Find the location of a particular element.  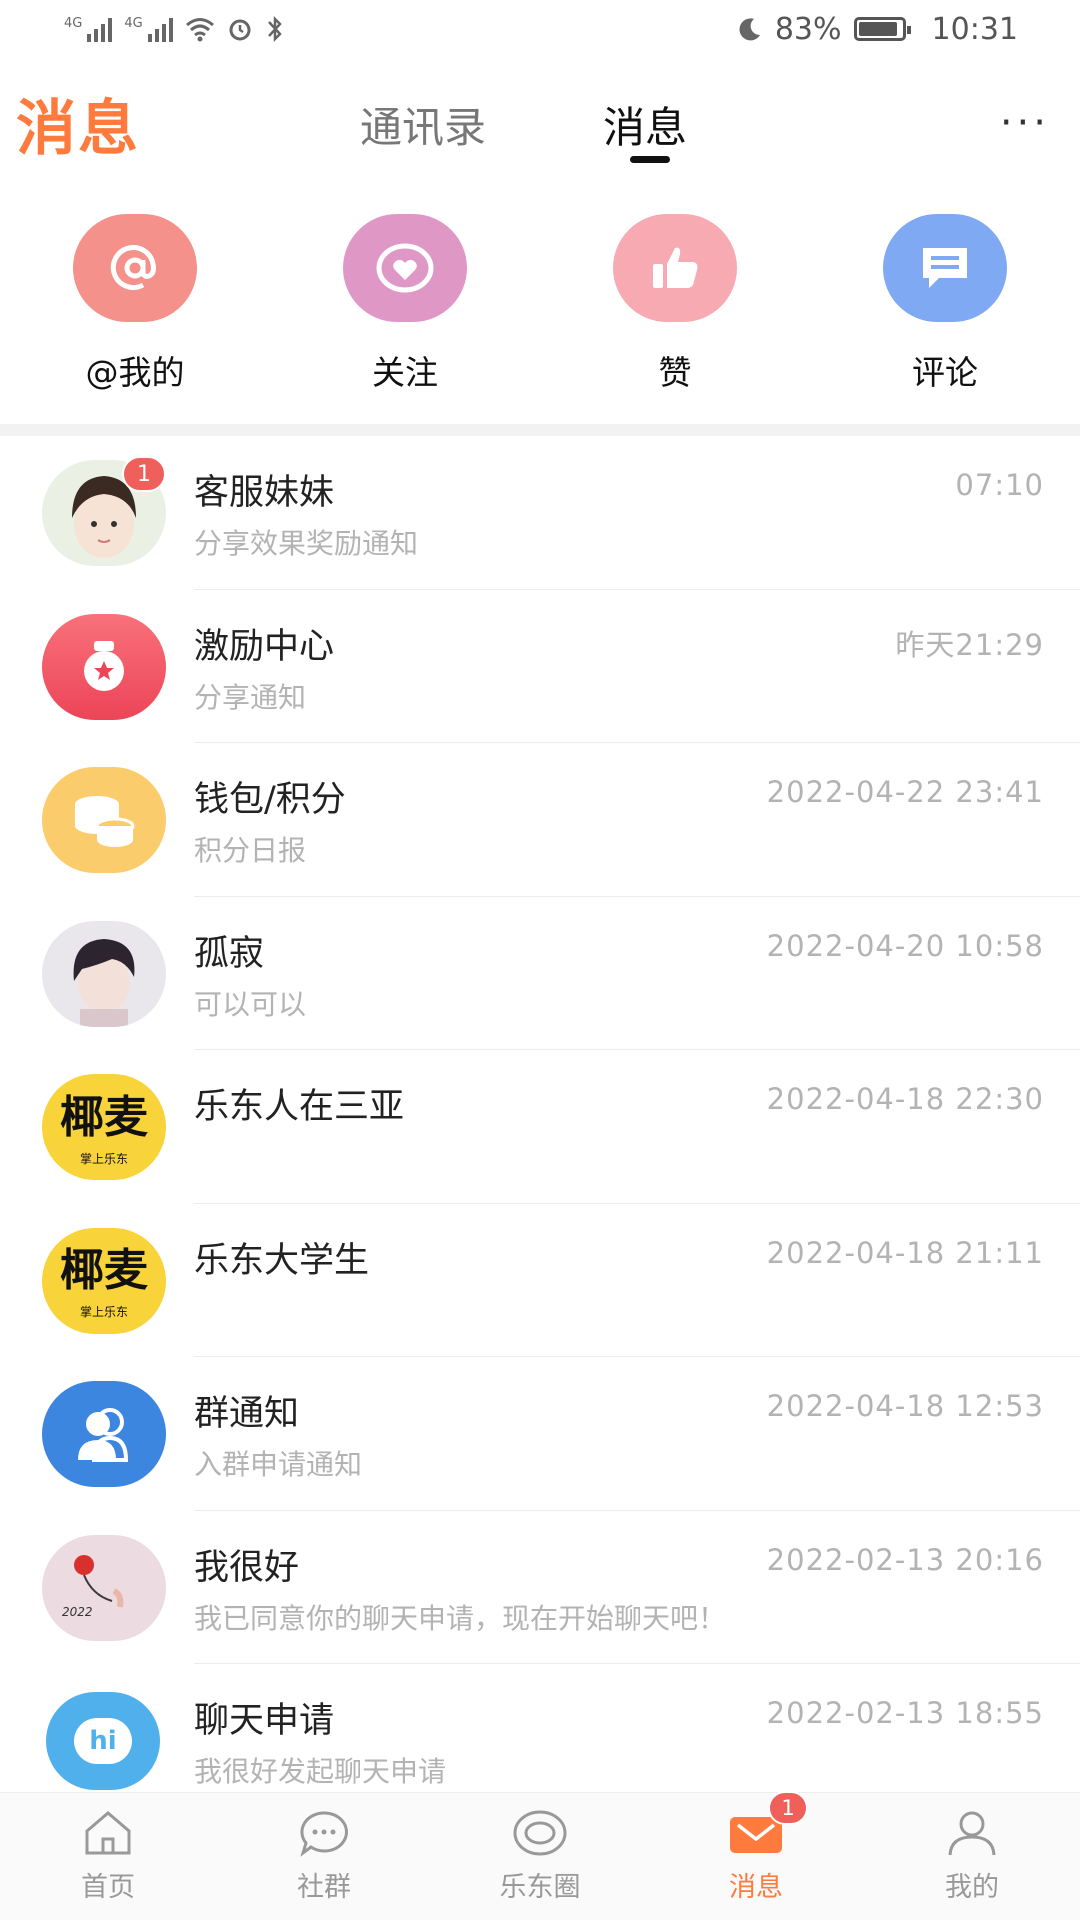

boy-avatar is located at coordinates (104, 973).